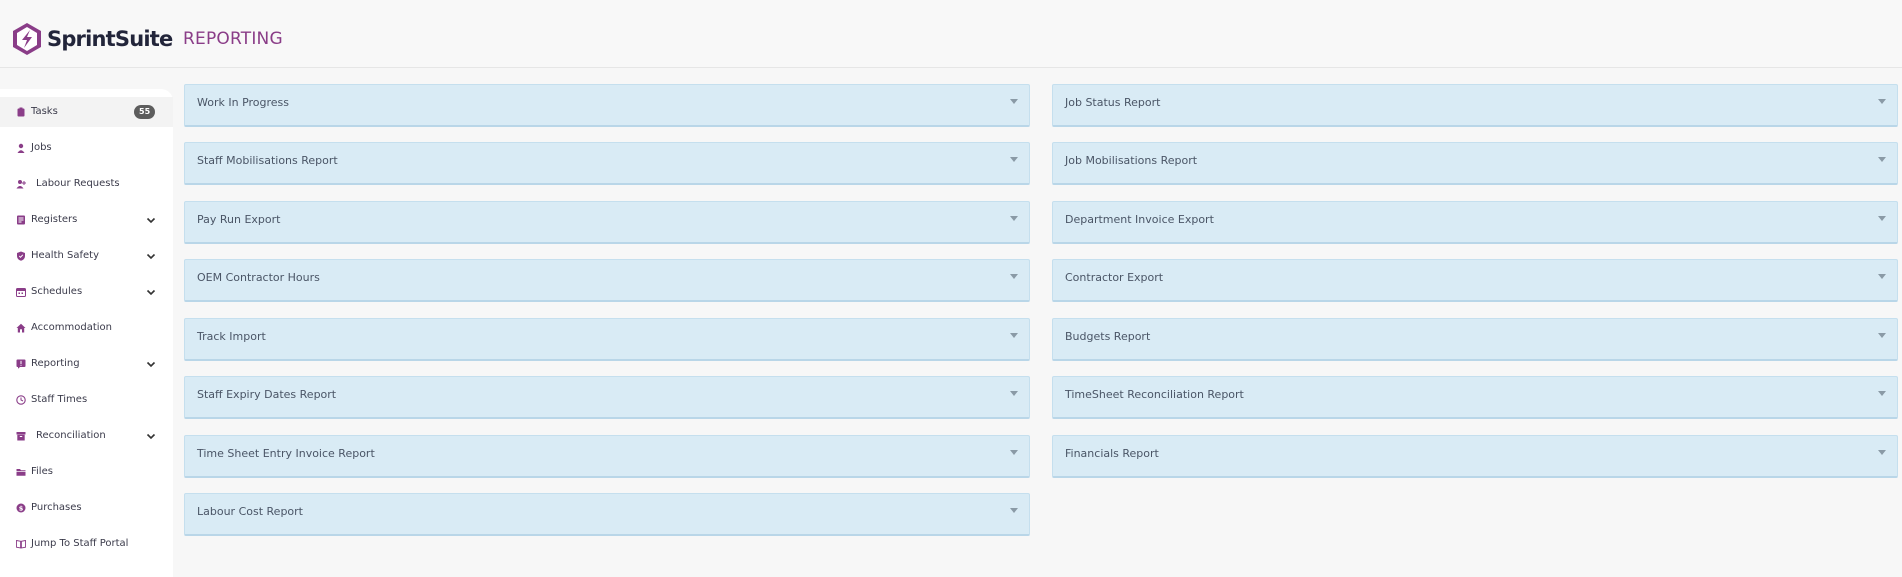  Describe the element at coordinates (258, 277) in the screenshot. I see `report-panel-label: OEM Contractor Hours` at that location.